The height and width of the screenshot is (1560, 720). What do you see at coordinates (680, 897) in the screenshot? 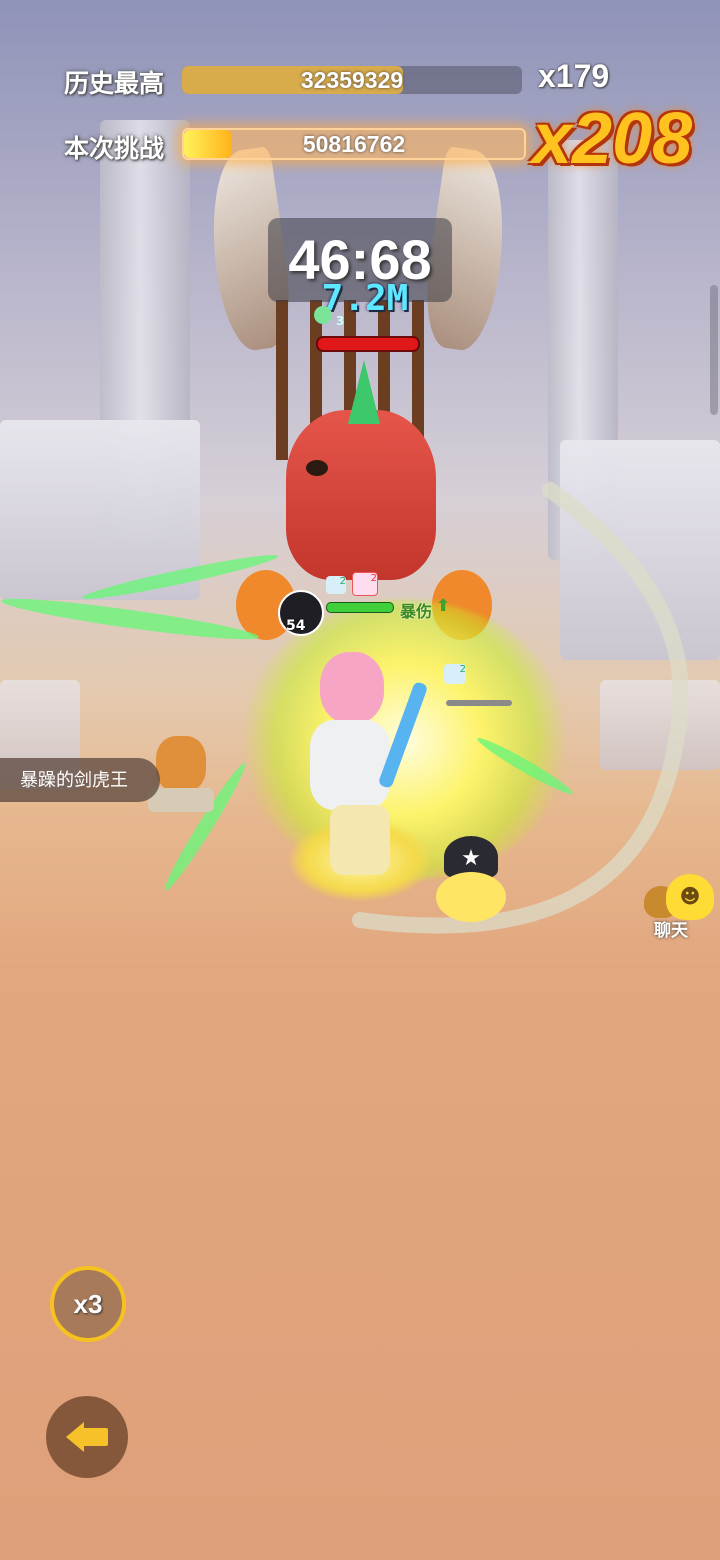
I see `chat-bubbles-icon: ☻` at bounding box center [680, 897].